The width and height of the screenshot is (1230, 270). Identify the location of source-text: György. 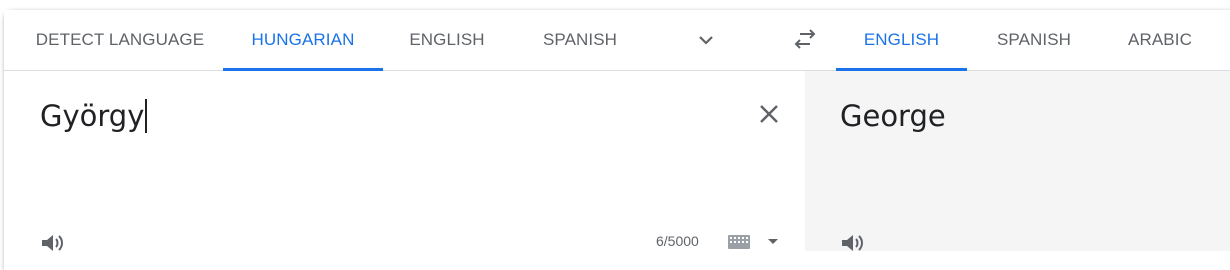
(92, 116).